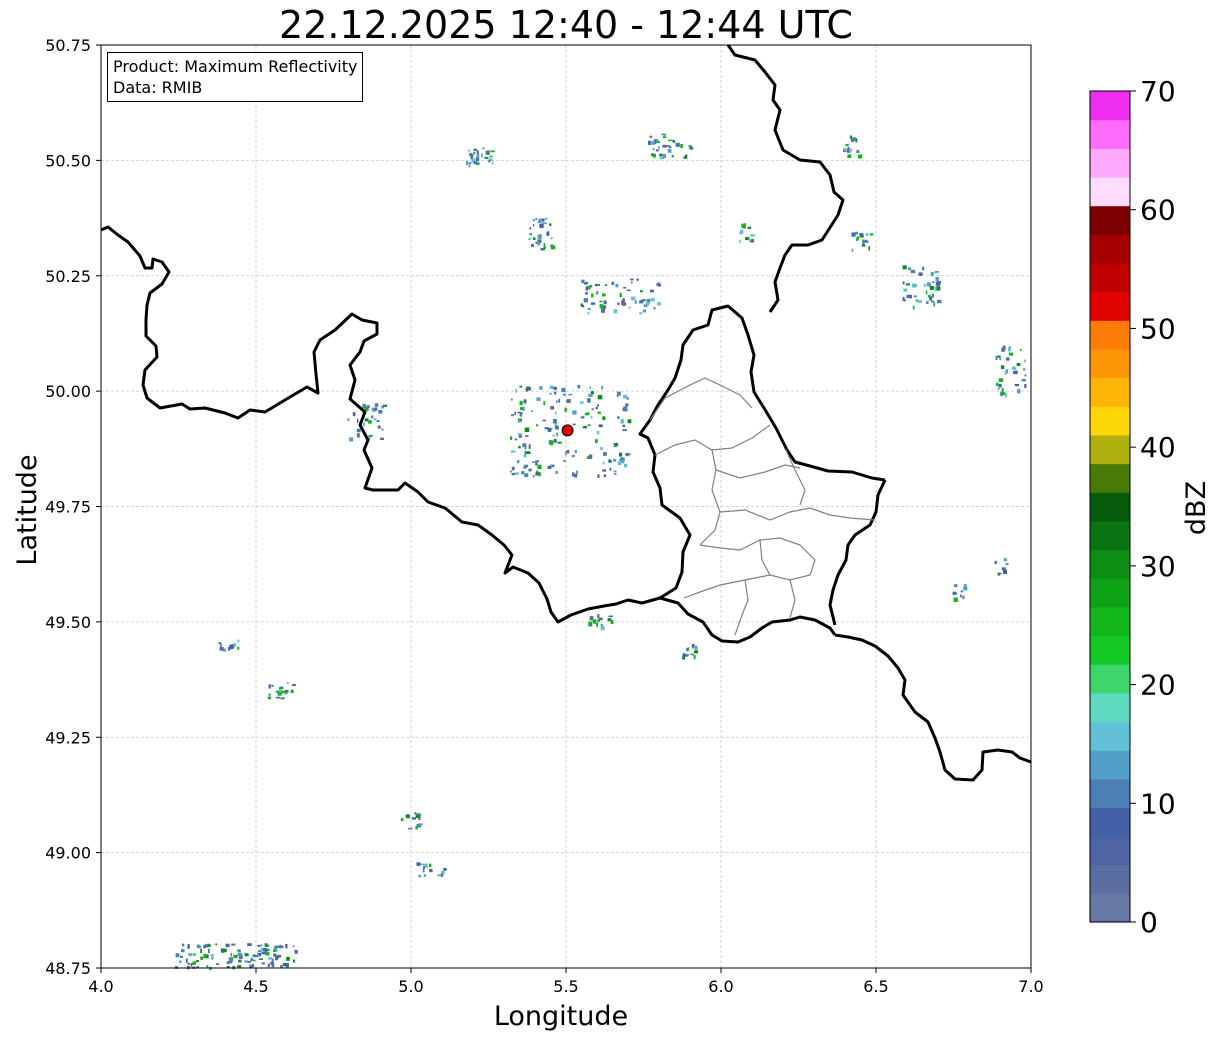  What do you see at coordinates (720, 986) in the screenshot?
I see `x-tick-label: 6.0` at bounding box center [720, 986].